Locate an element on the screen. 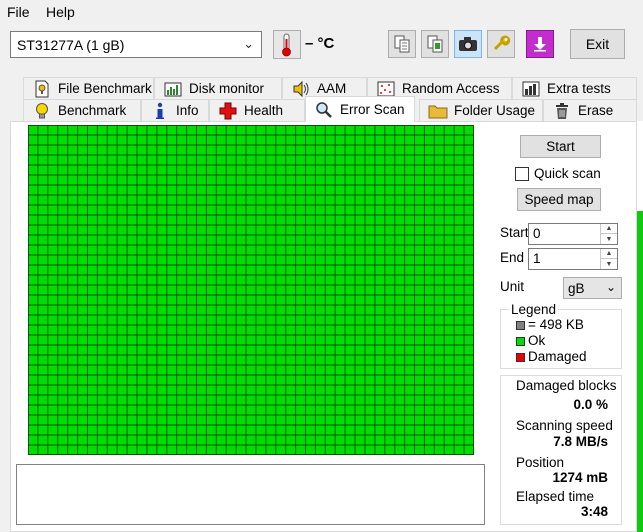  scanning-speed-label: Scanning speed is located at coordinates (564, 425).